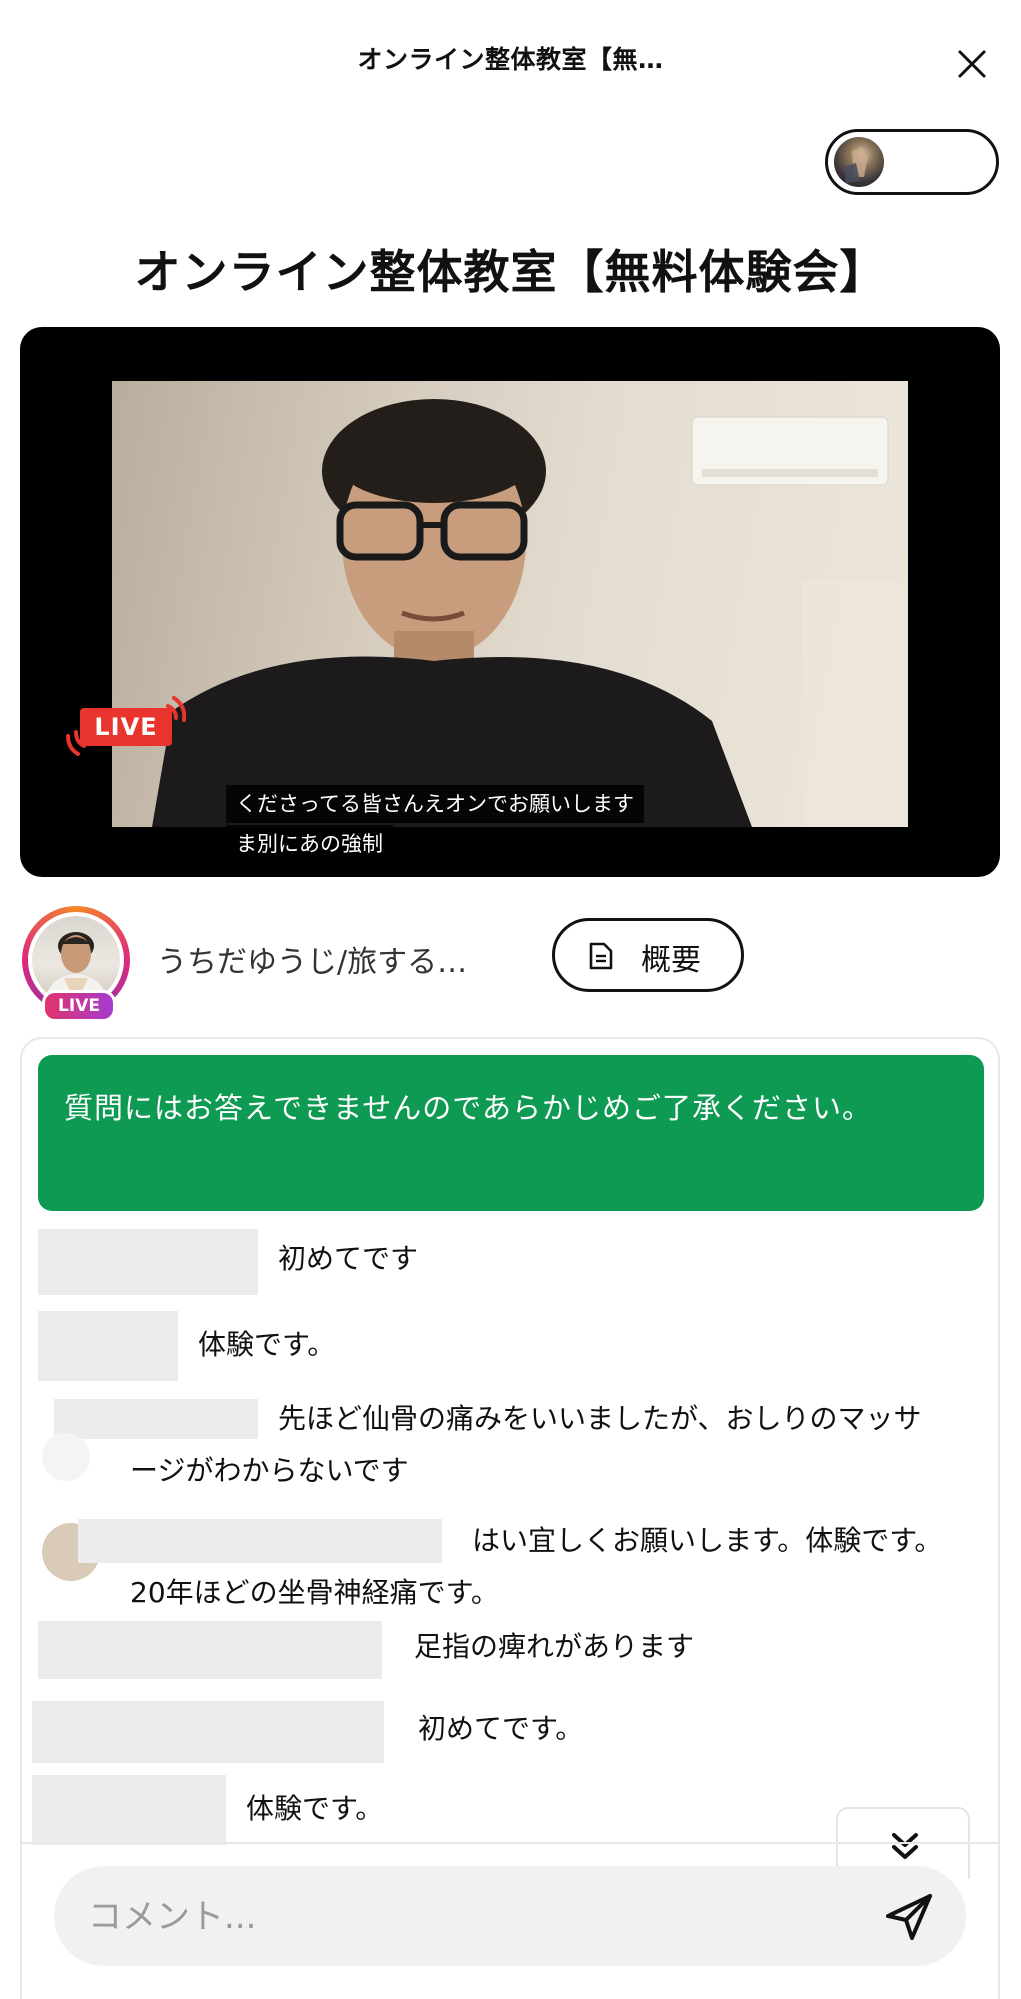 Image resolution: width=1021 pixels, height=1999 pixels. I want to click on comment-text: 初めてです。, so click(501, 1728).